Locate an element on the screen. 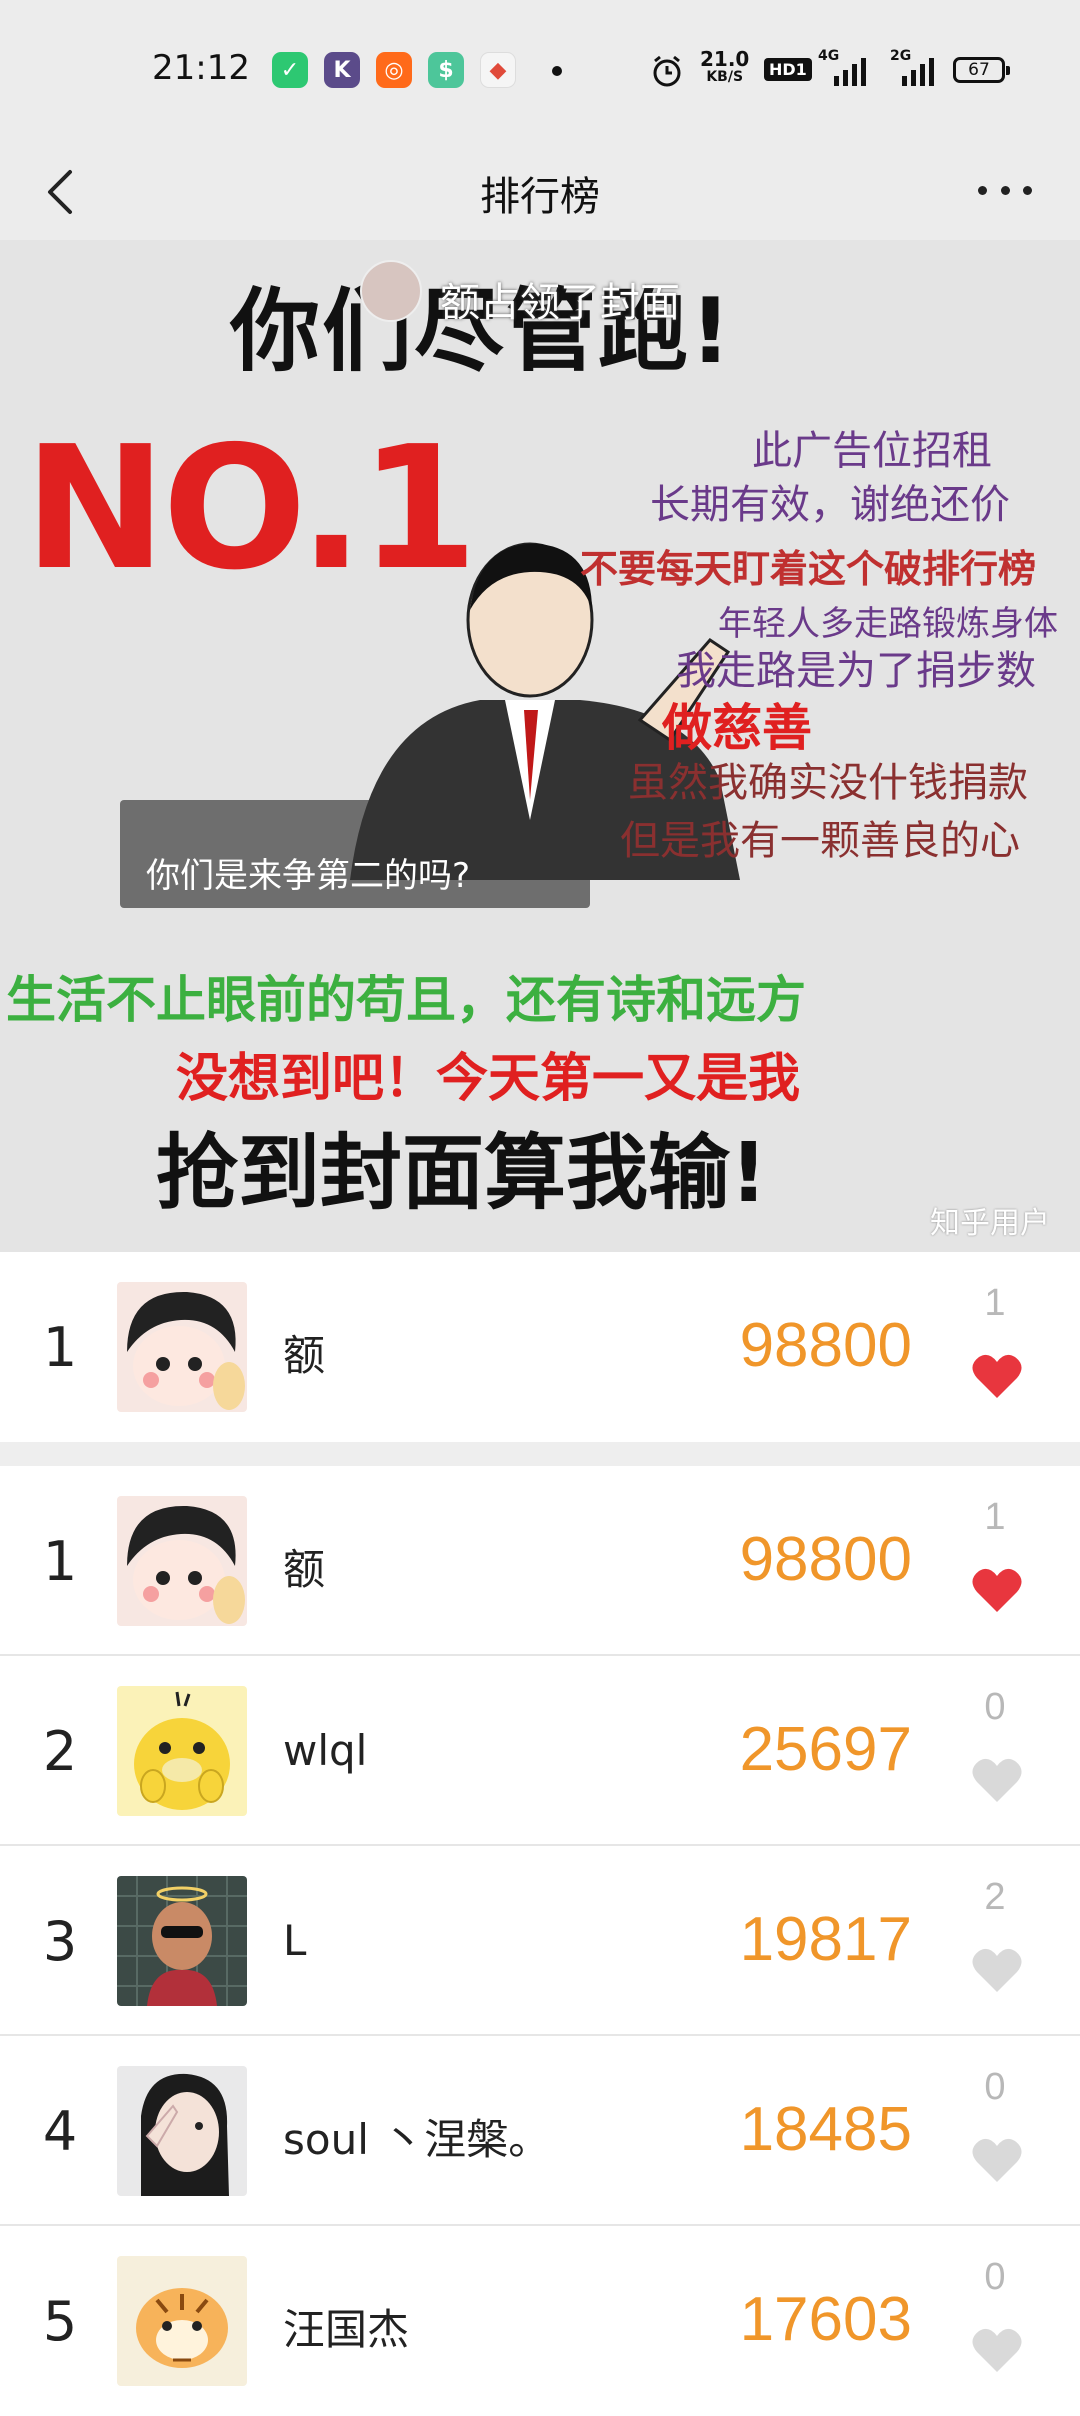 The image size is (1080, 2416). banner-no1: NO.1 is located at coordinates (251, 509).